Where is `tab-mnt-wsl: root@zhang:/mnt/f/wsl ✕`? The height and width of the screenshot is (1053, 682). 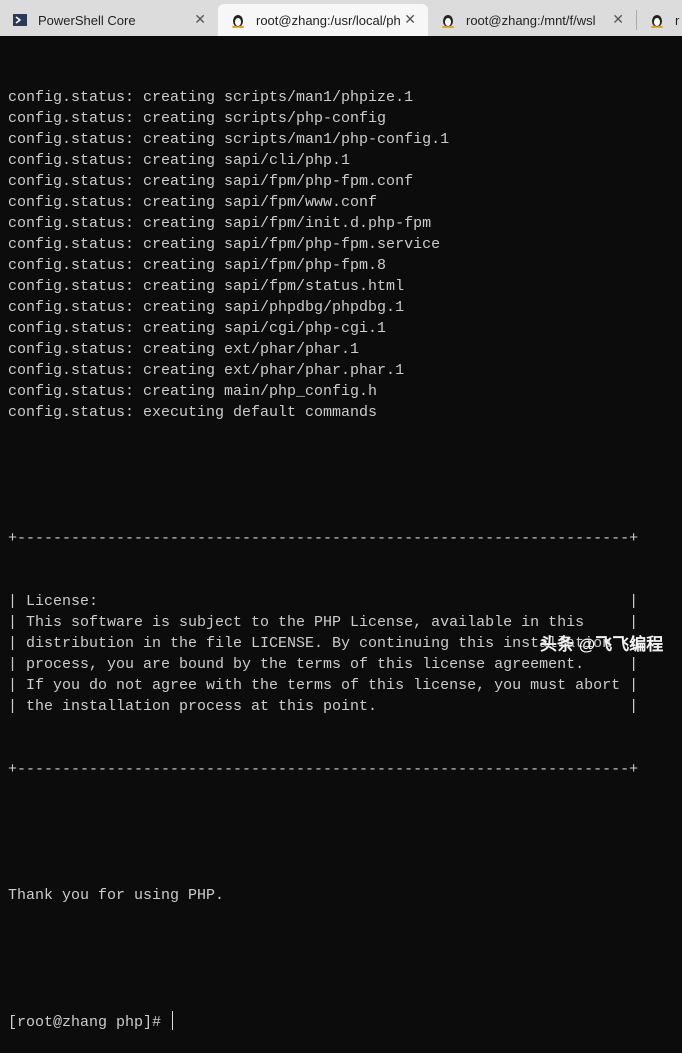
tab-mnt-wsl: root@zhang:/mnt/f/wsl ✕ is located at coordinates (532, 20).